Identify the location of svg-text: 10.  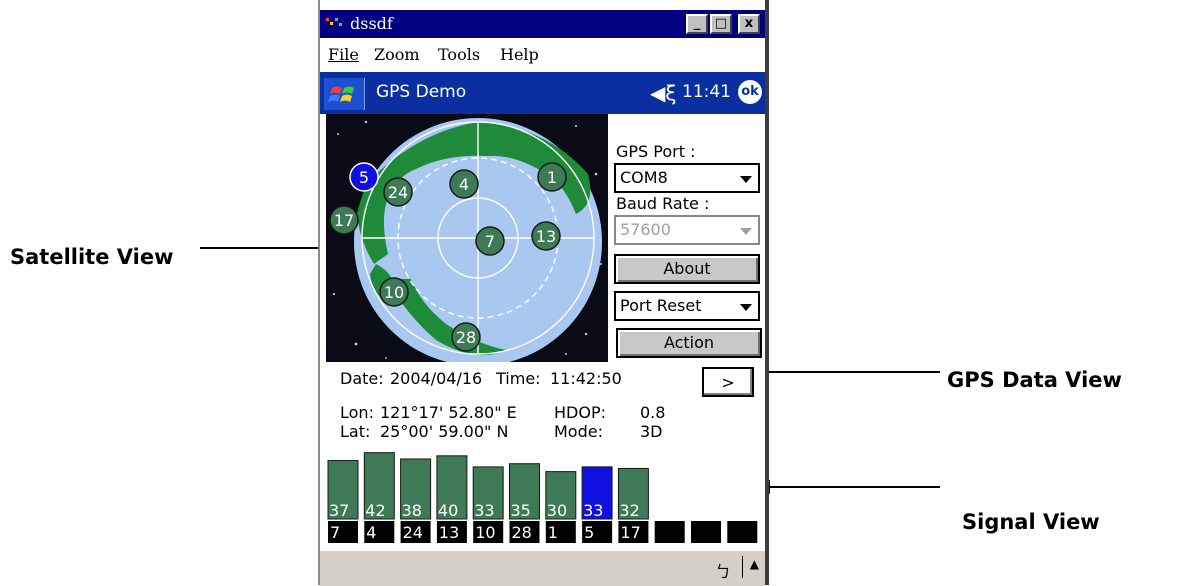
(394, 292).